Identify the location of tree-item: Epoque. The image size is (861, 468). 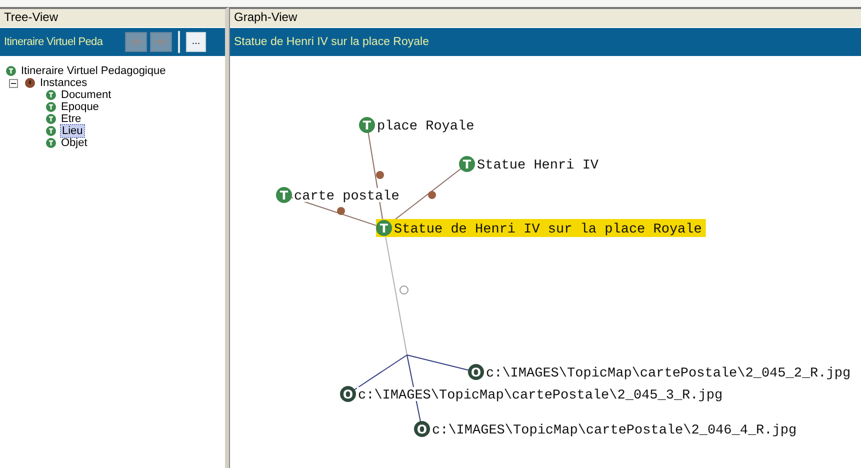
(80, 107).